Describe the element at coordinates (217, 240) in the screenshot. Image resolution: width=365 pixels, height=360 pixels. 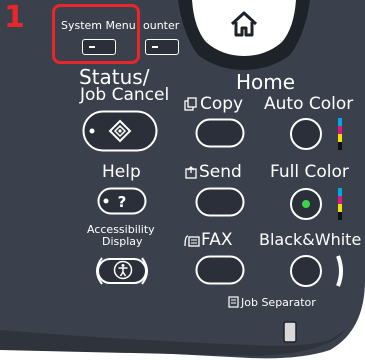
I see `fax-label: FAX` at that location.